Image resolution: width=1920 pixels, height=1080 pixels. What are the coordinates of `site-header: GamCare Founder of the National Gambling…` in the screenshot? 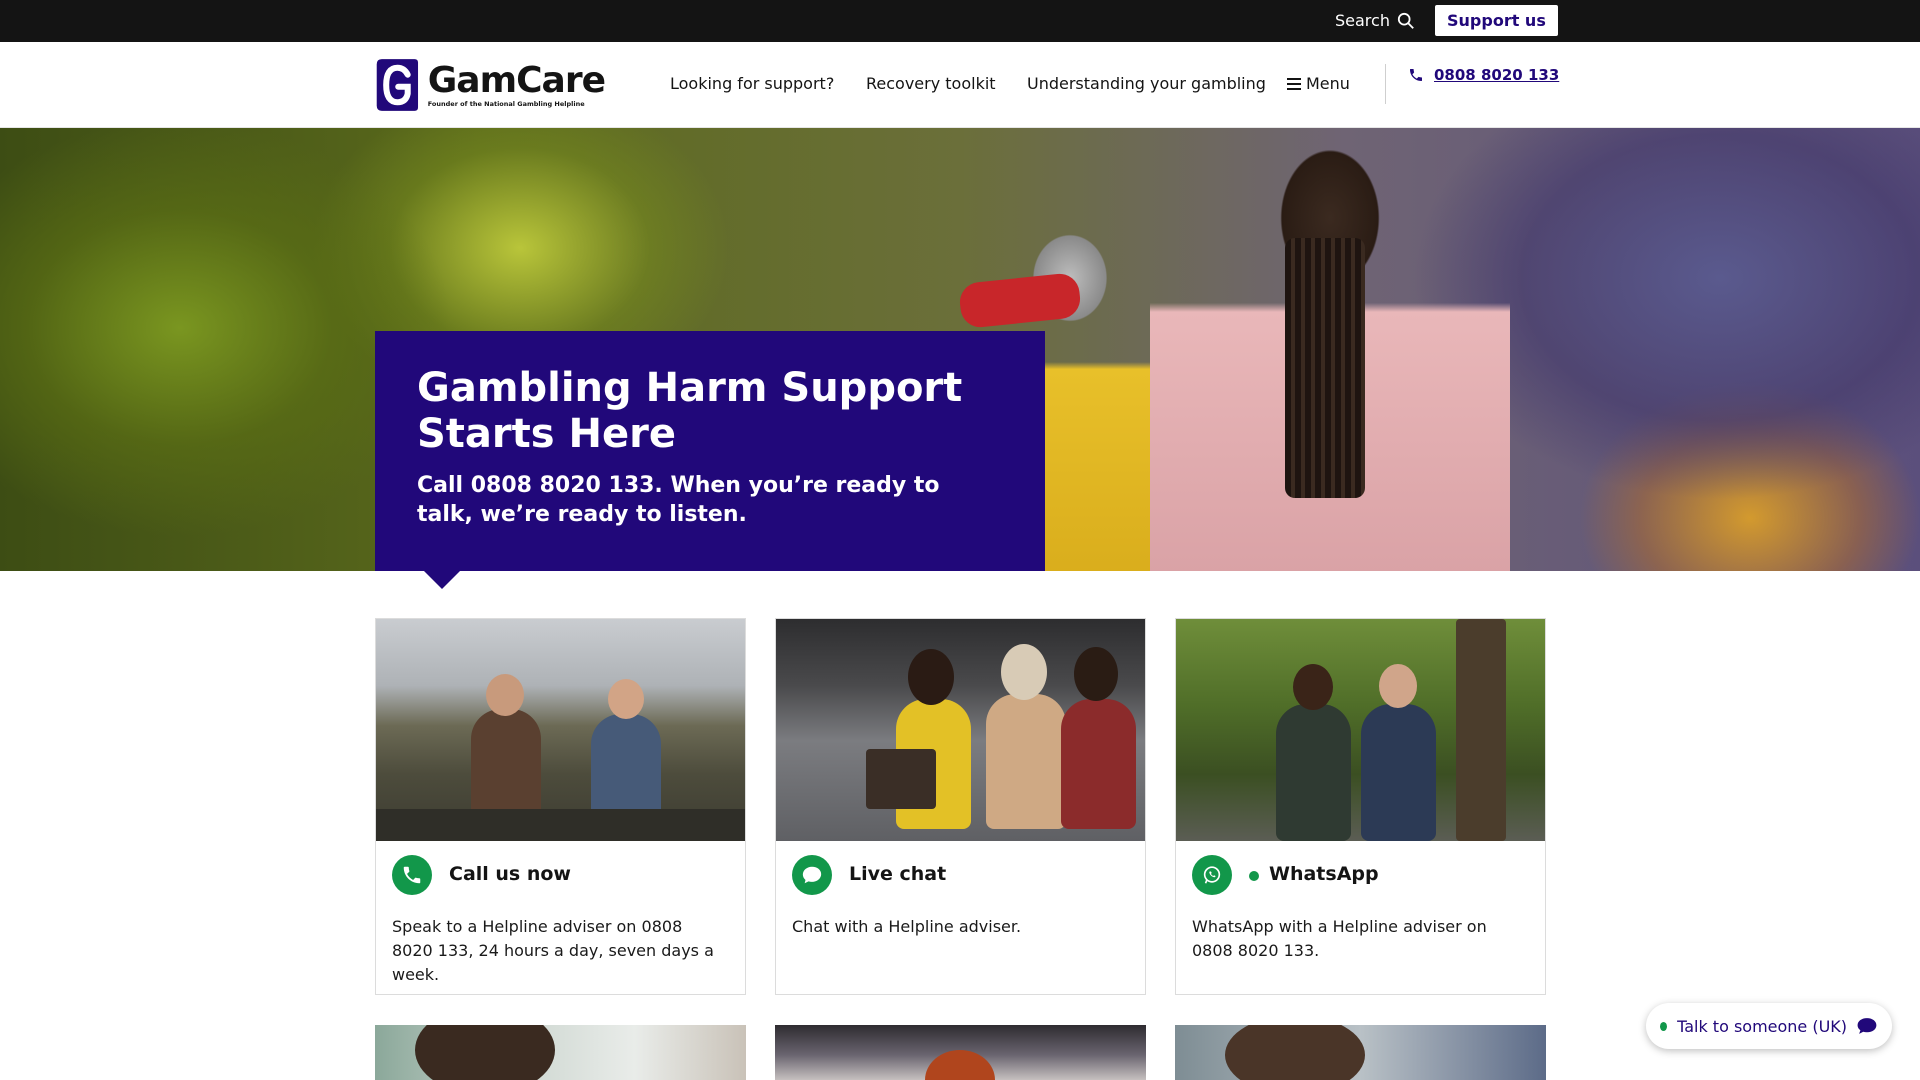 It's located at (960, 85).